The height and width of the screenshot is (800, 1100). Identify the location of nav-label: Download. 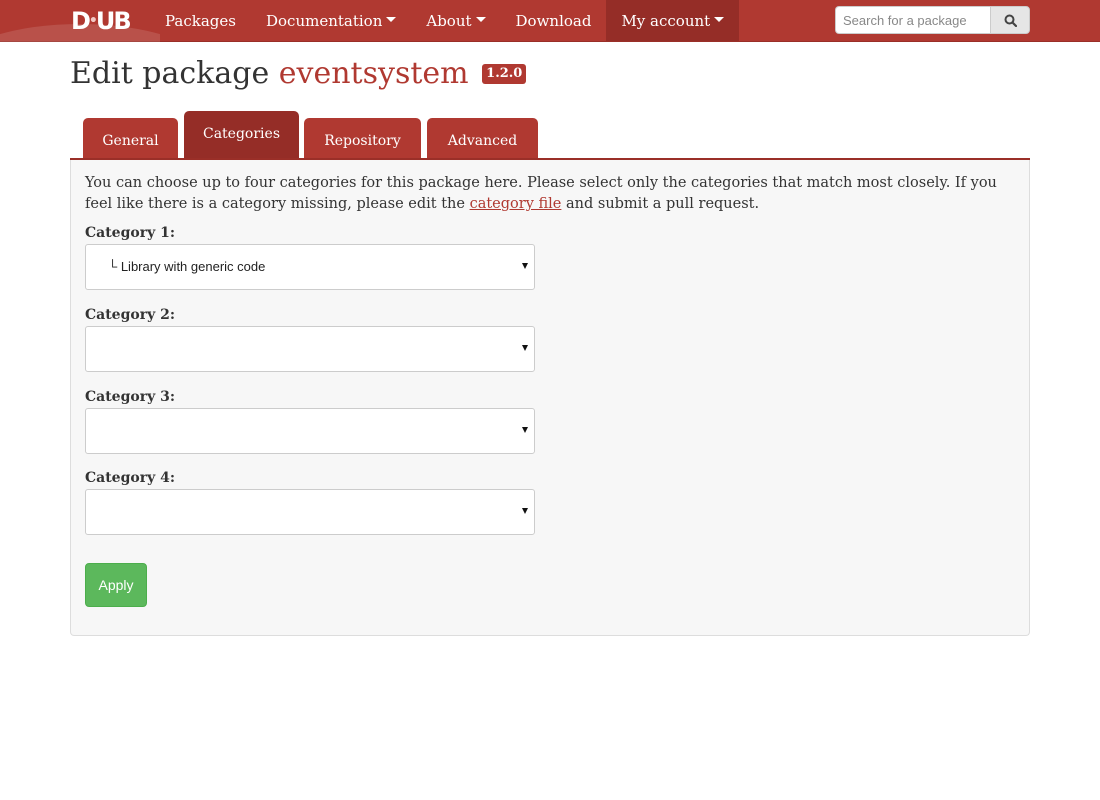
(553, 20).